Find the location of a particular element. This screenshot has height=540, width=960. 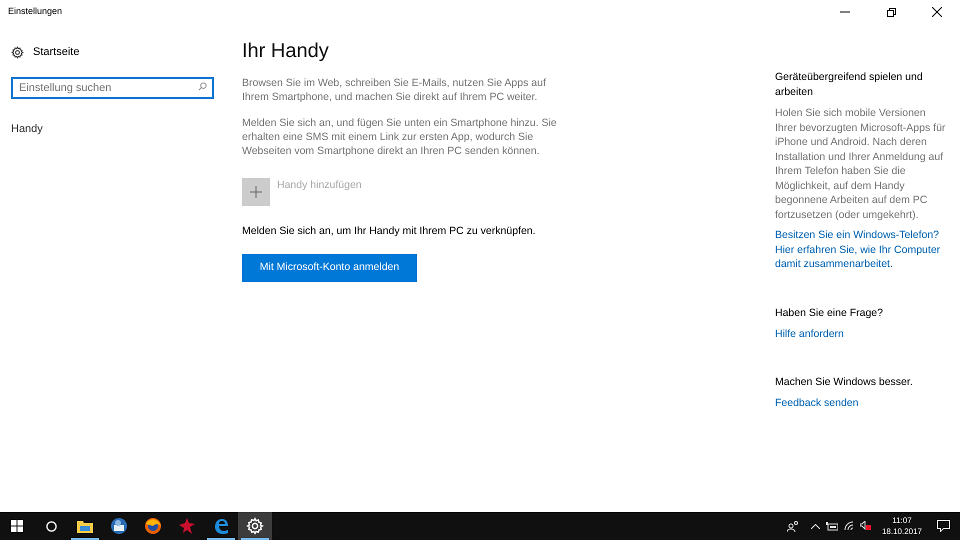

help-link: Feedback senden is located at coordinates (861, 403).